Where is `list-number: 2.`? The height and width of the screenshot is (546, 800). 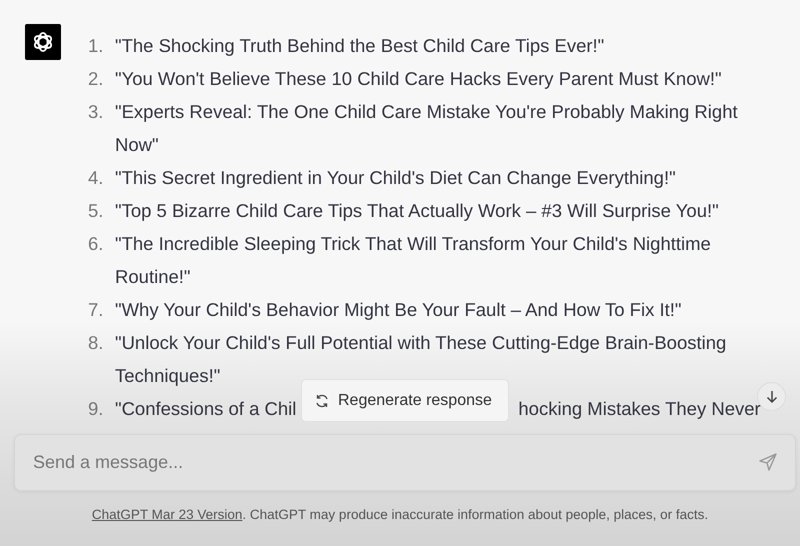 list-number: 2. is located at coordinates (96, 79).